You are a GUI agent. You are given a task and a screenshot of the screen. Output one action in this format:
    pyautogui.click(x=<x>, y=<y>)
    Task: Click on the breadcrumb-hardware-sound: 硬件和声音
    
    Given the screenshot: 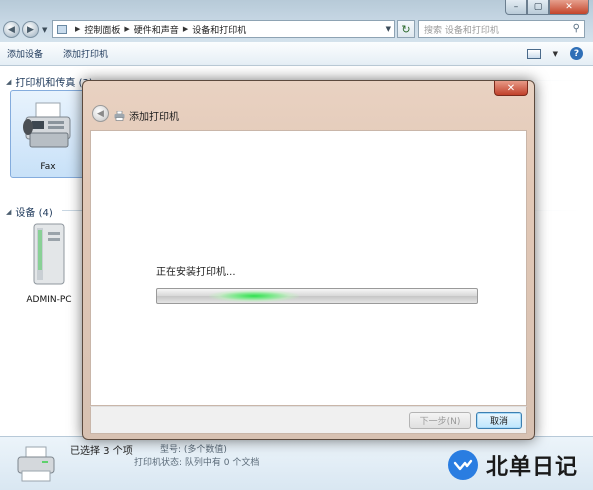 What is the action you would take?
    pyautogui.click(x=156, y=29)
    